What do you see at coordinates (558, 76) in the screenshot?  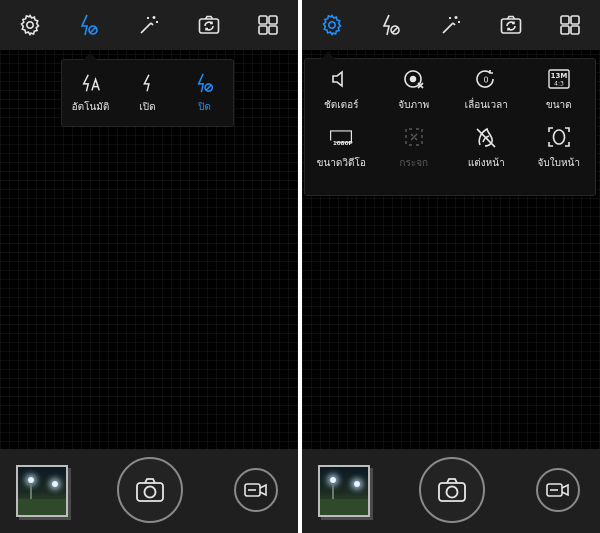 I see `size-badge-top: 13M` at bounding box center [558, 76].